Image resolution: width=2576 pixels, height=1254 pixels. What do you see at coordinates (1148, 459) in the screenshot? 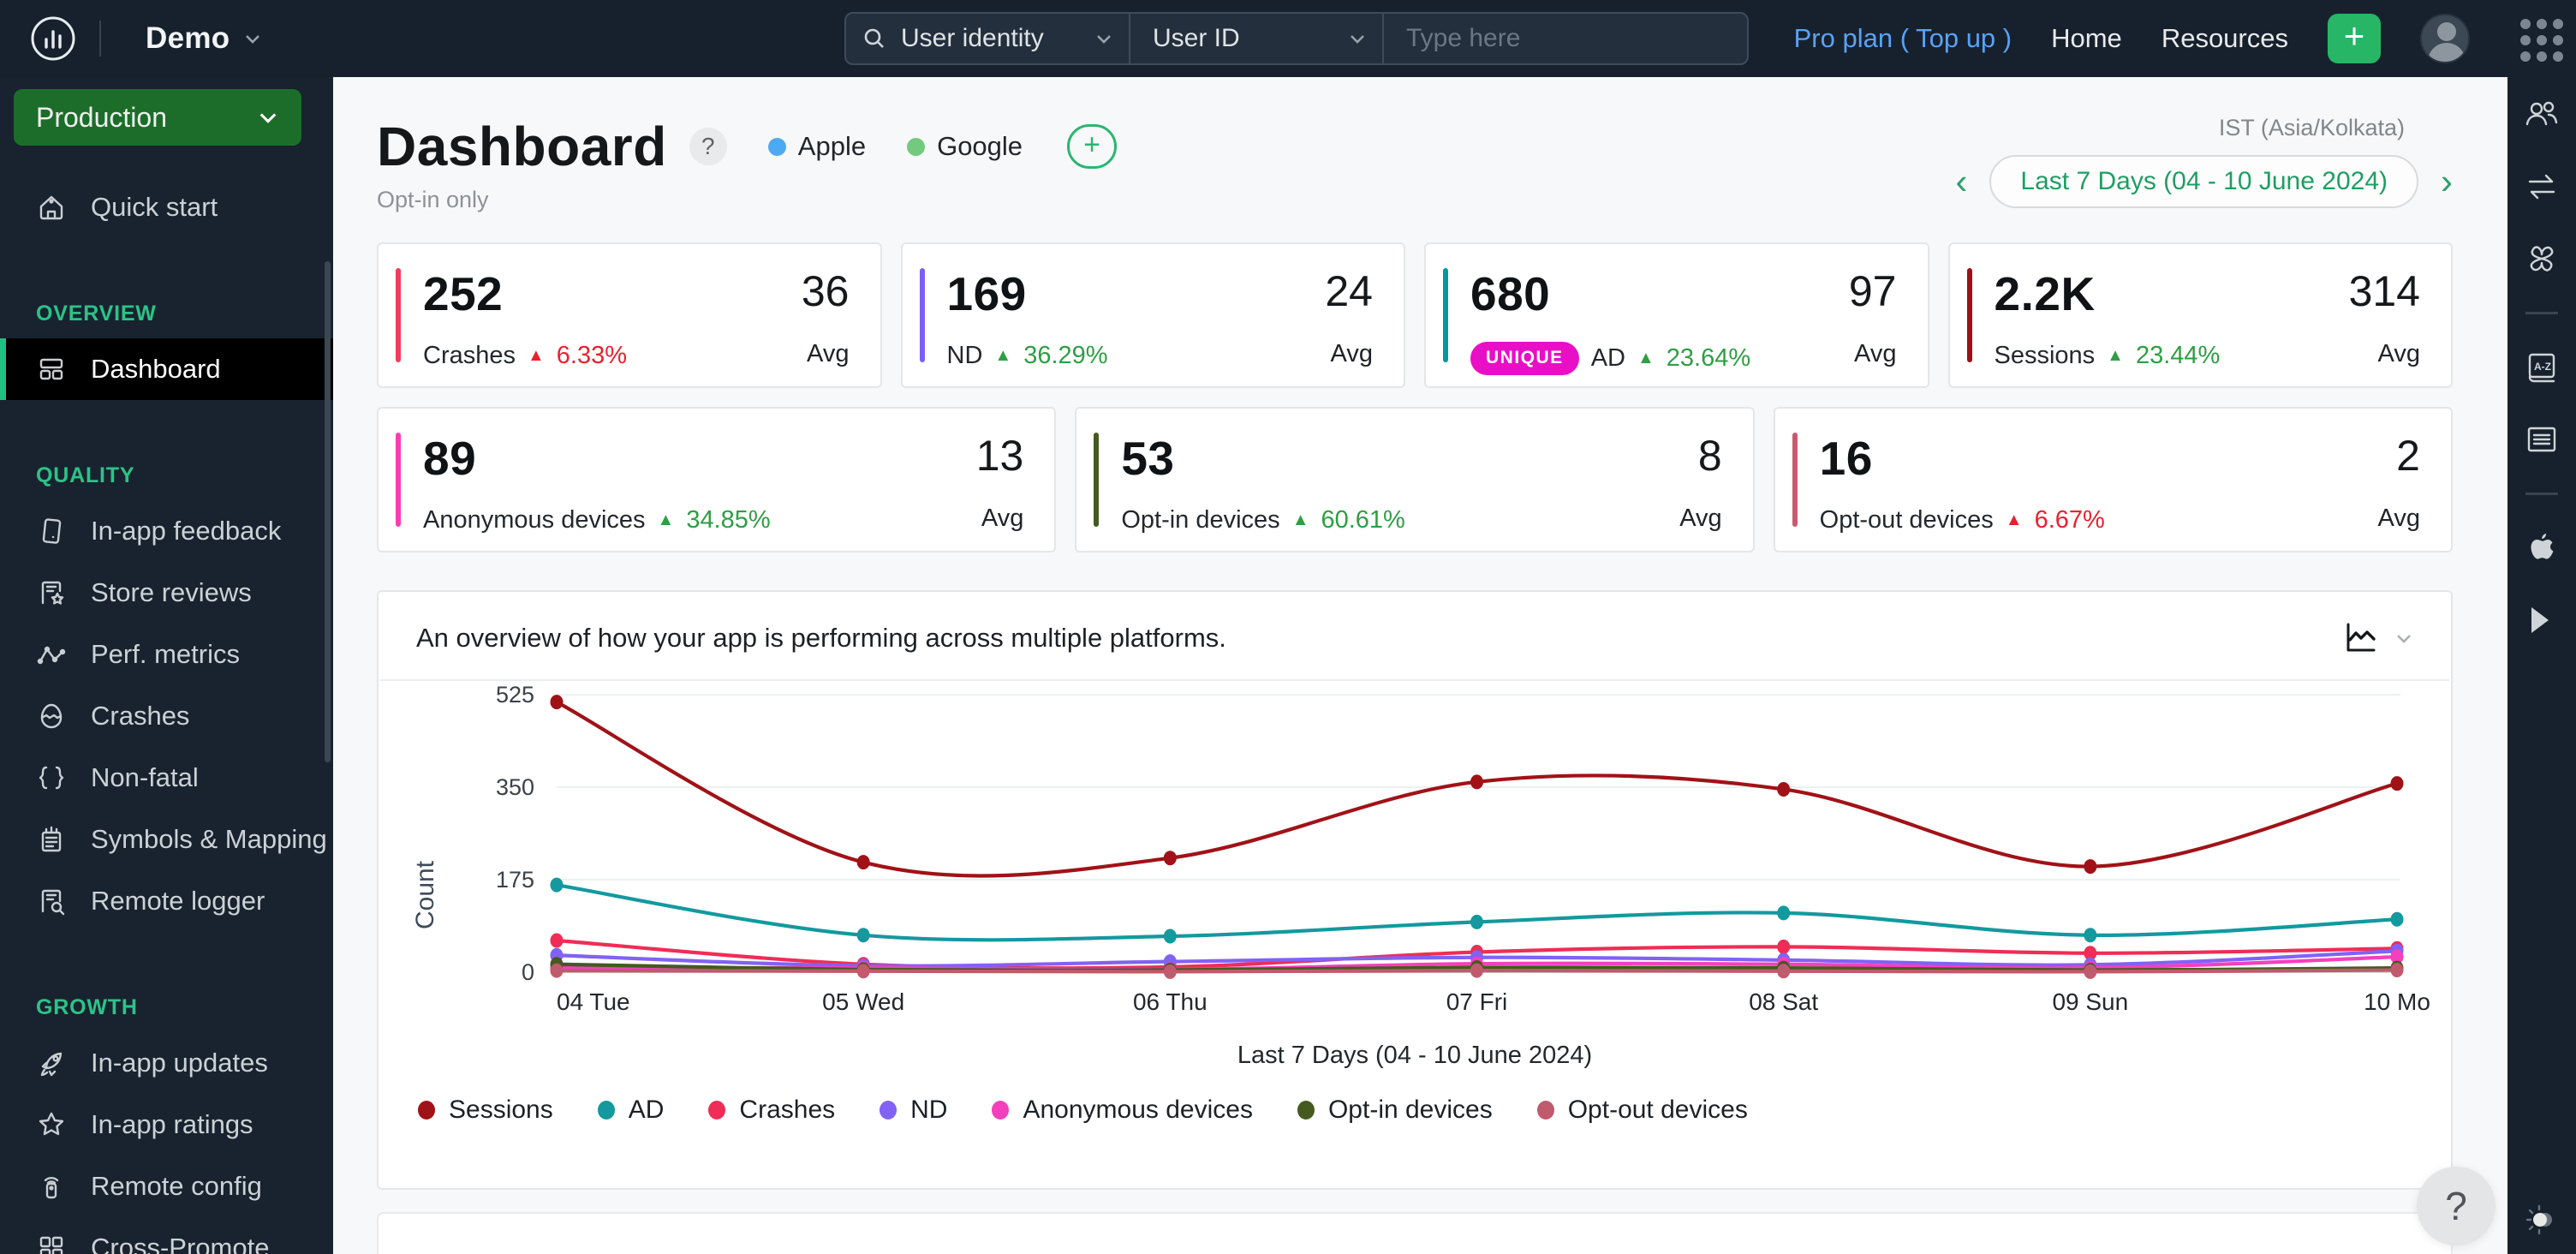
I see `stat-value: 53` at bounding box center [1148, 459].